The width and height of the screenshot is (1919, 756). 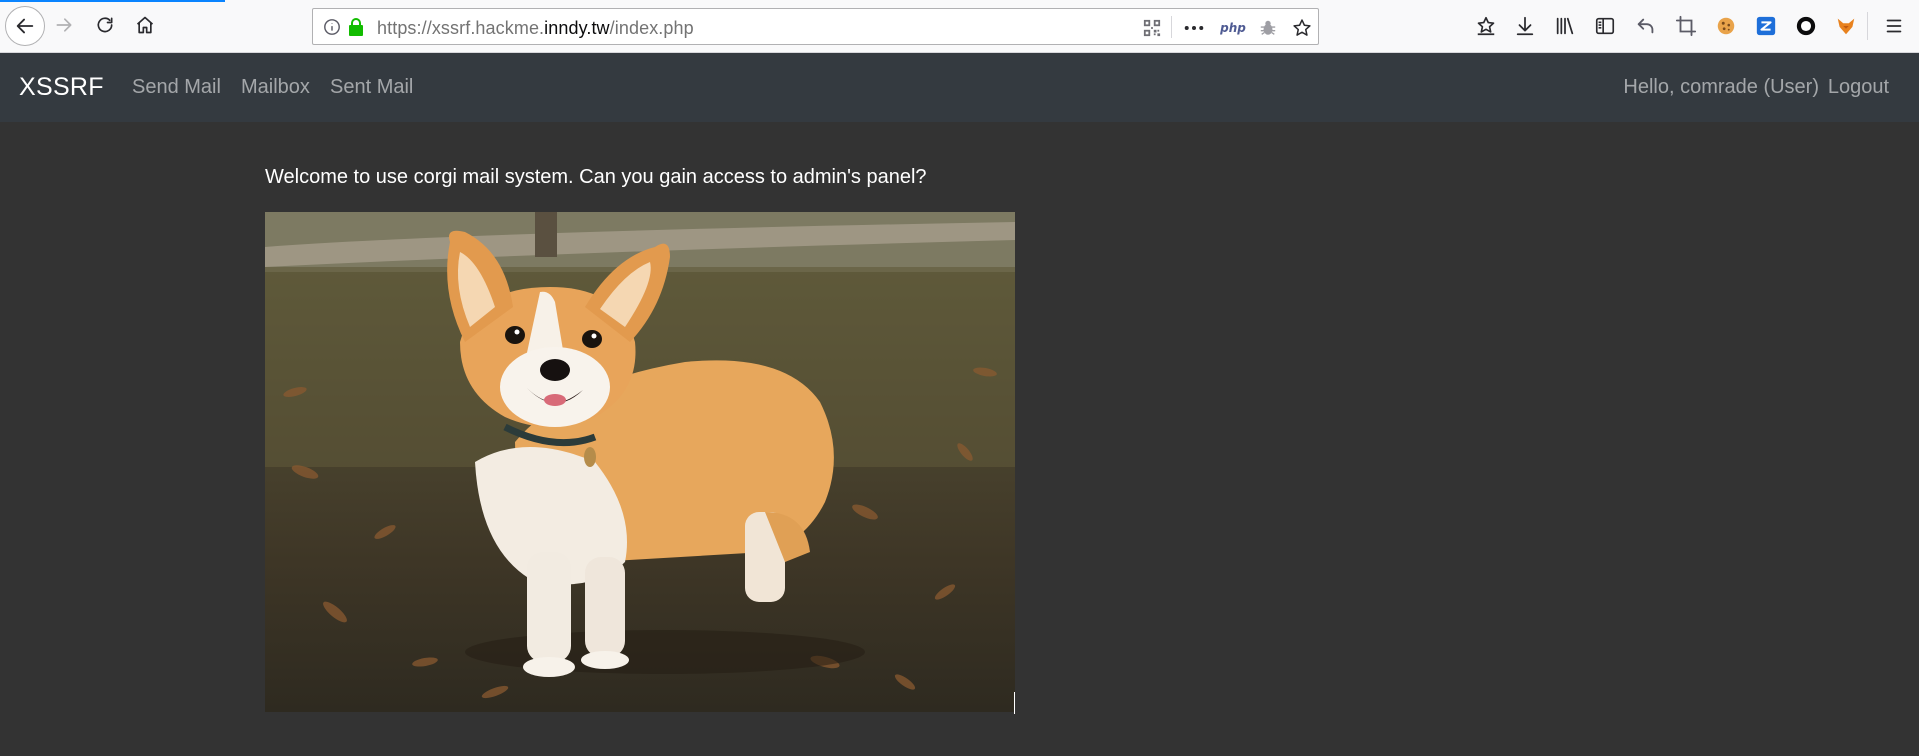 I want to click on star-icon, so click(x=1302, y=28).